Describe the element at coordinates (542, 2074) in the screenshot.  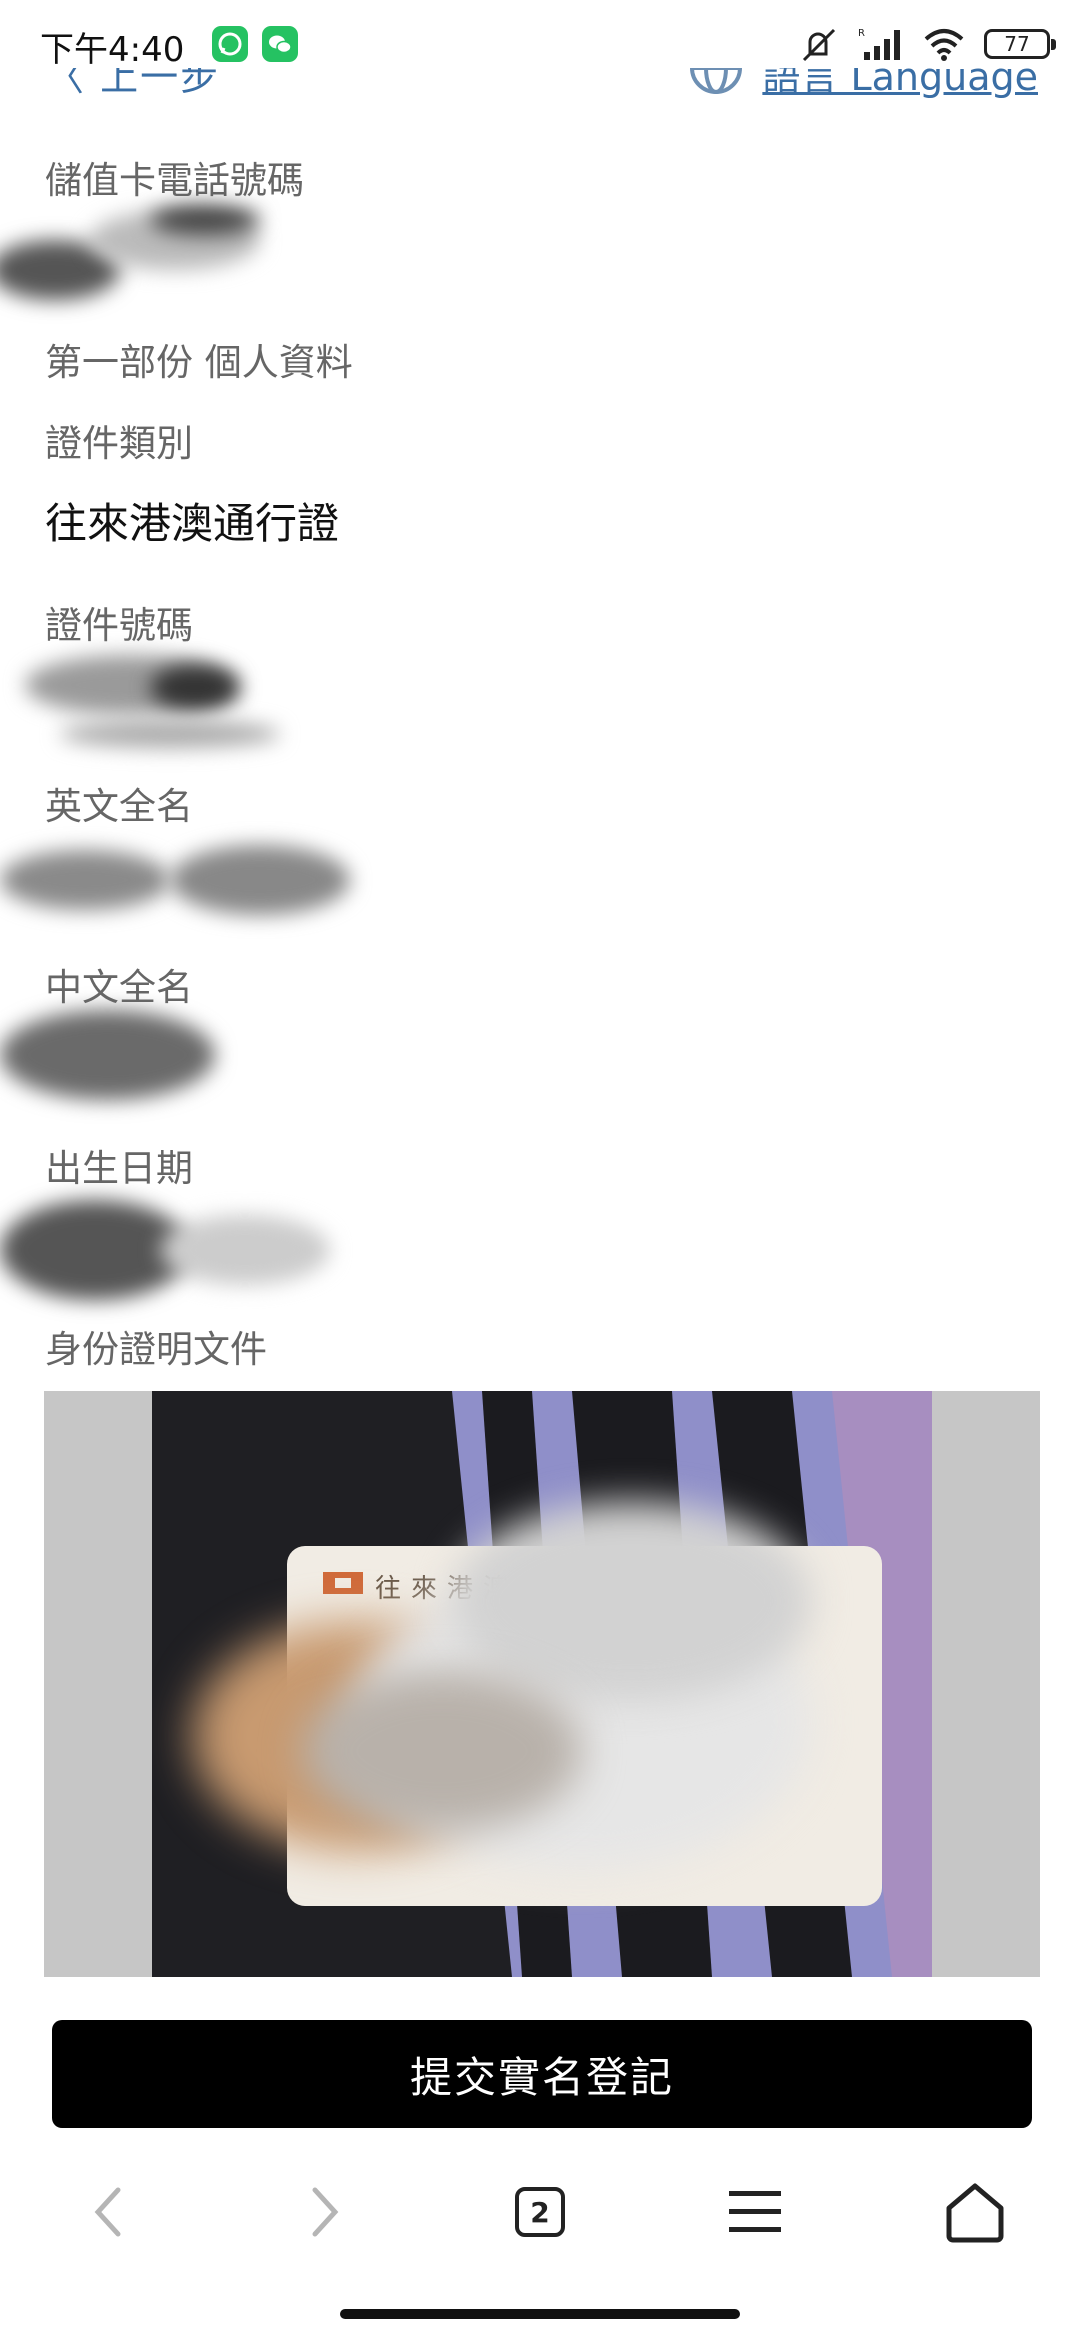
I see `submit-registration-button: 提交實名登記` at that location.